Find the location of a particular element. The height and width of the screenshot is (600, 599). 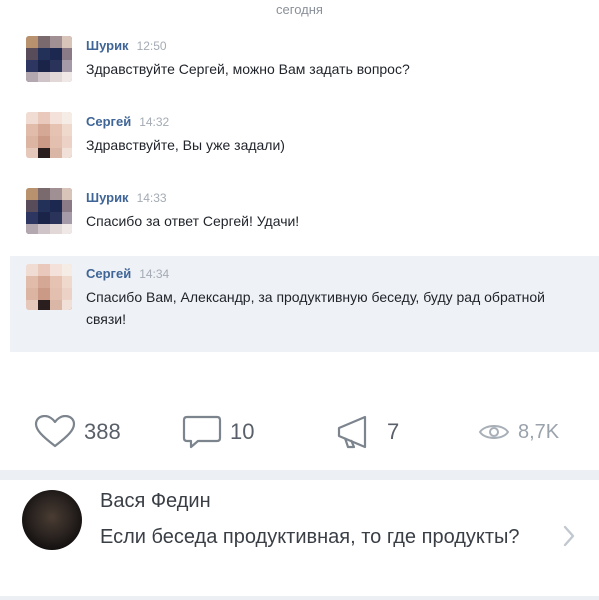

message-item: Сергей 14:32 Здравствуйте, Вы уже задали) is located at coordinates (304, 144).